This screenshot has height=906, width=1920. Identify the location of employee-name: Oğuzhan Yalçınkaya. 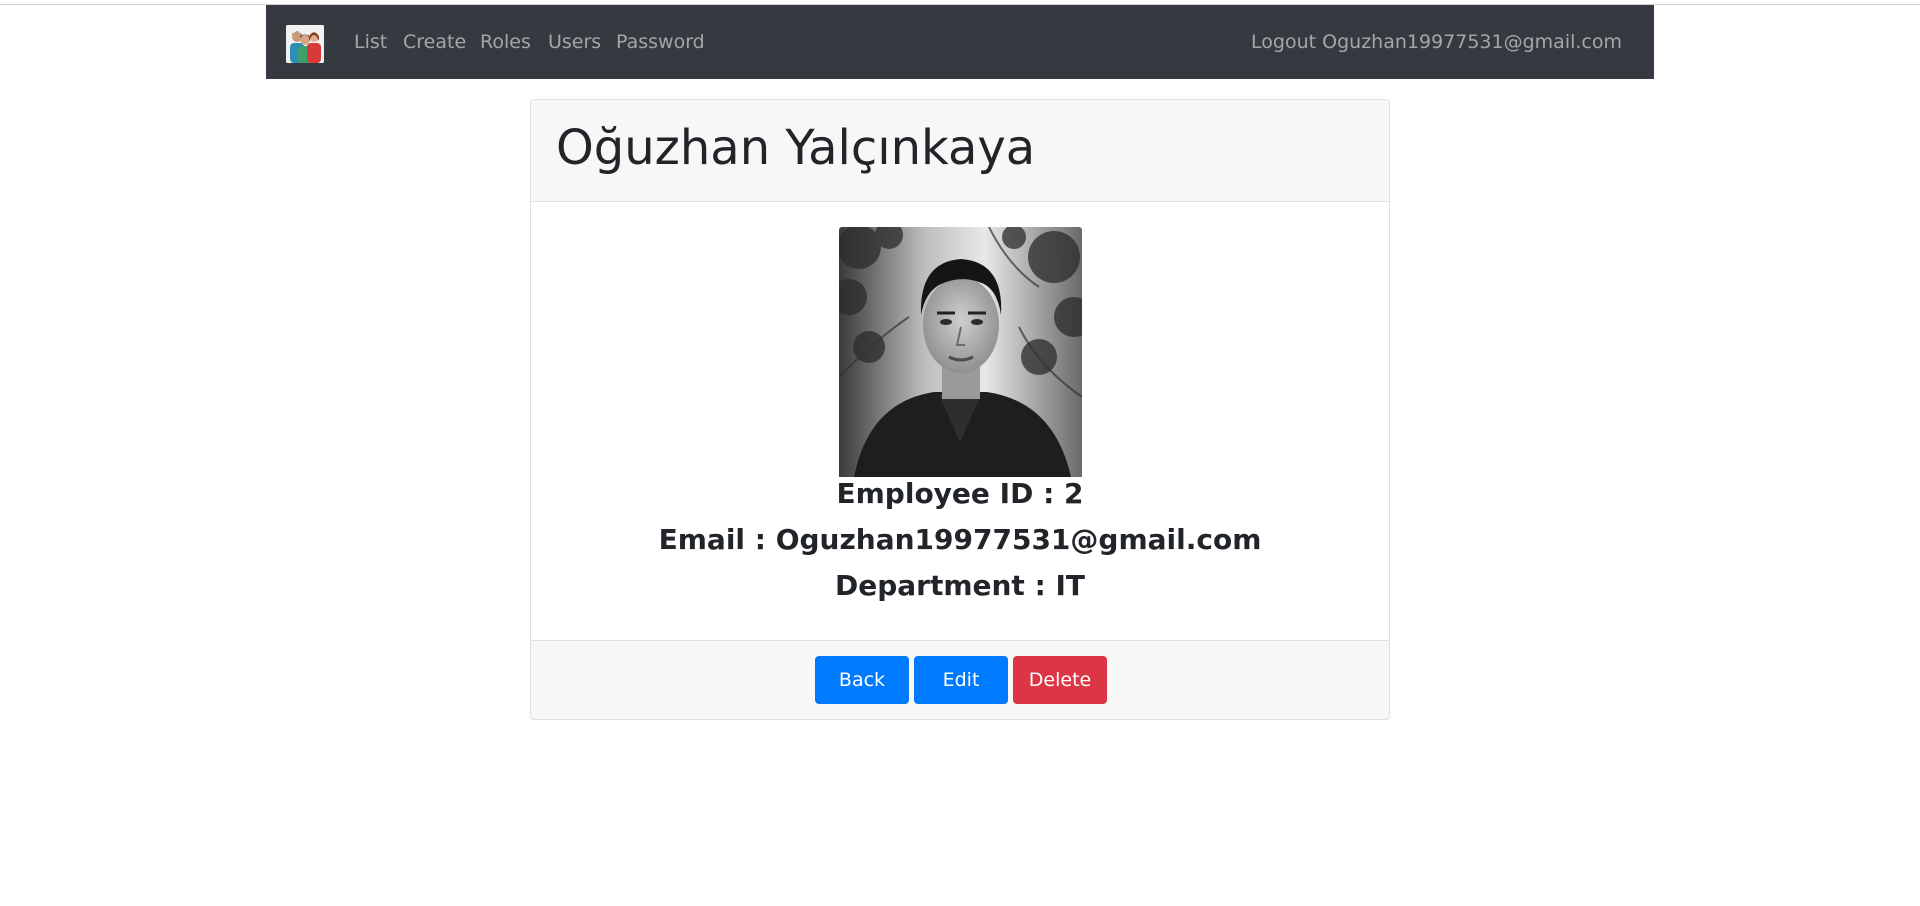
(796, 148).